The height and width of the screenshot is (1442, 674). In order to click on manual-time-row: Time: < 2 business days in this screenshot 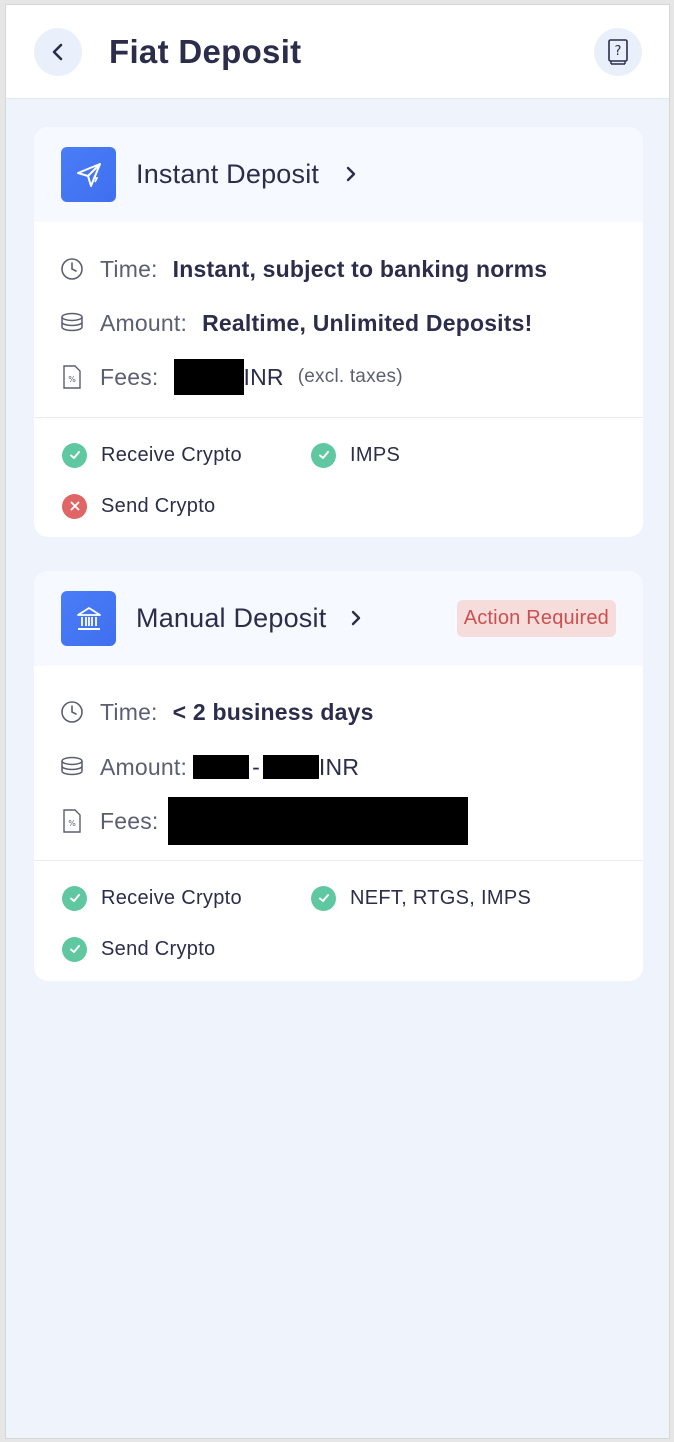, I will do `click(217, 712)`.